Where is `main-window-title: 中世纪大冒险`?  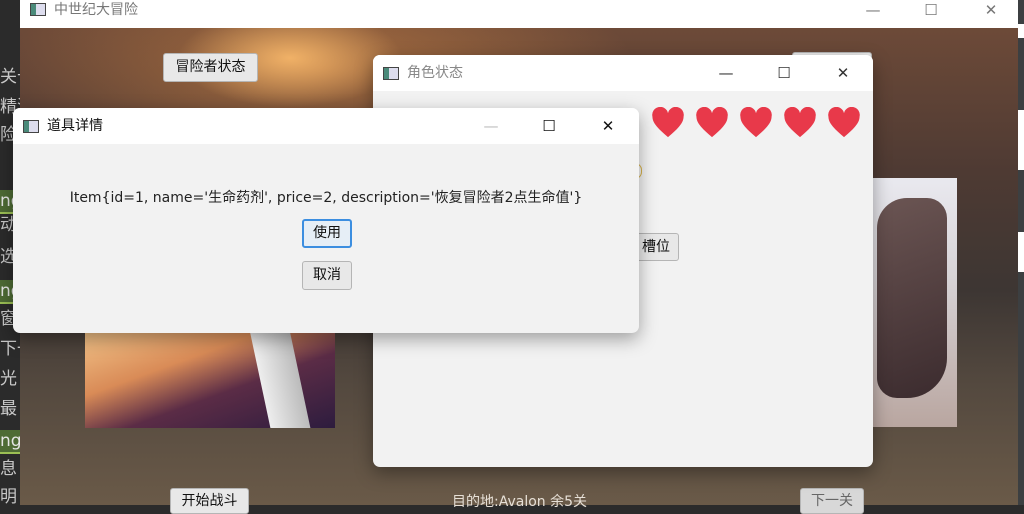 main-window-title: 中世纪大冒险 is located at coordinates (96, 10).